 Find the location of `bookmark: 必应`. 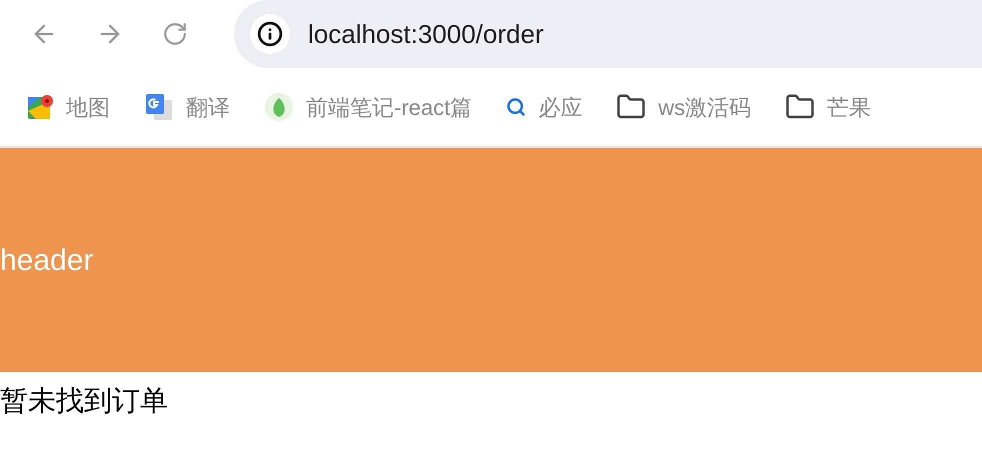

bookmark: 必应 is located at coordinates (544, 107).